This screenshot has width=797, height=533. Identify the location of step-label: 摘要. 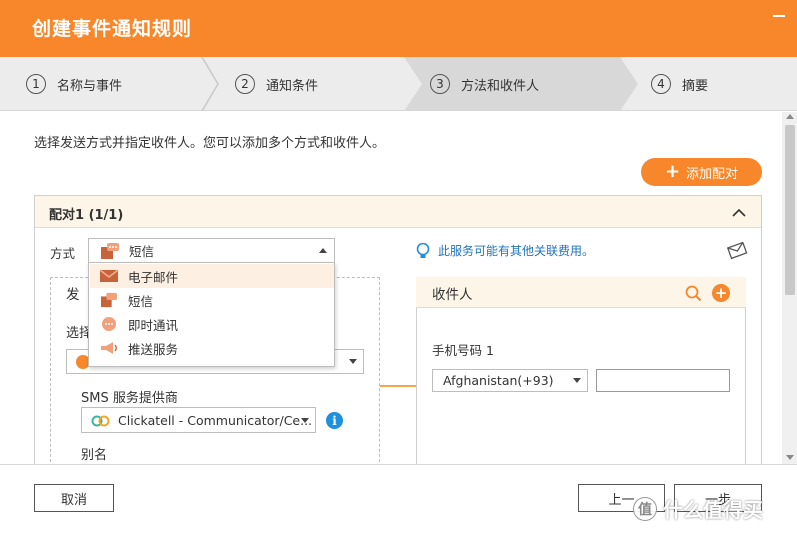
(695, 86).